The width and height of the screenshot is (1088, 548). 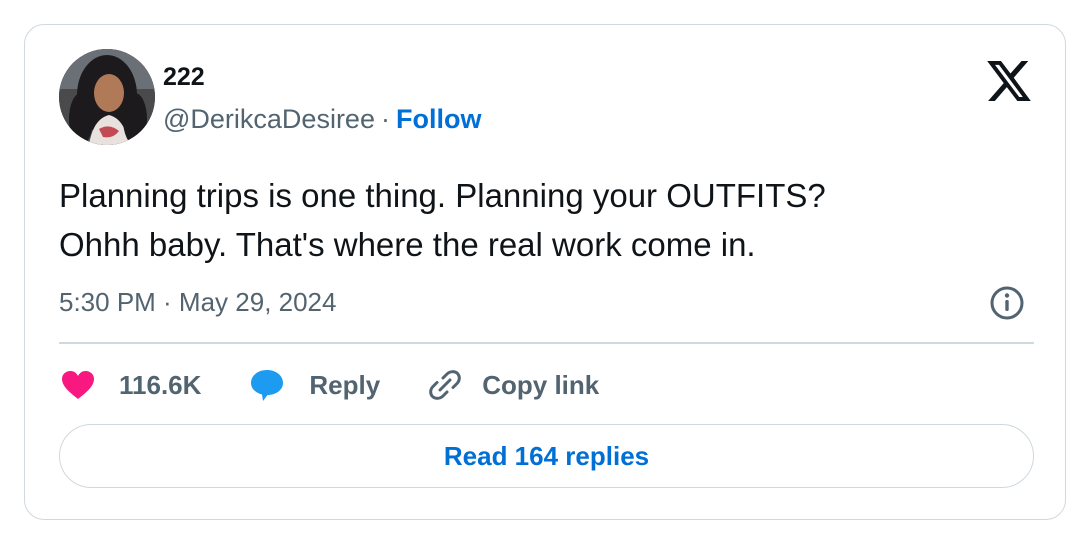 What do you see at coordinates (160, 384) in the screenshot?
I see `like-count: 116.6K` at bounding box center [160, 384].